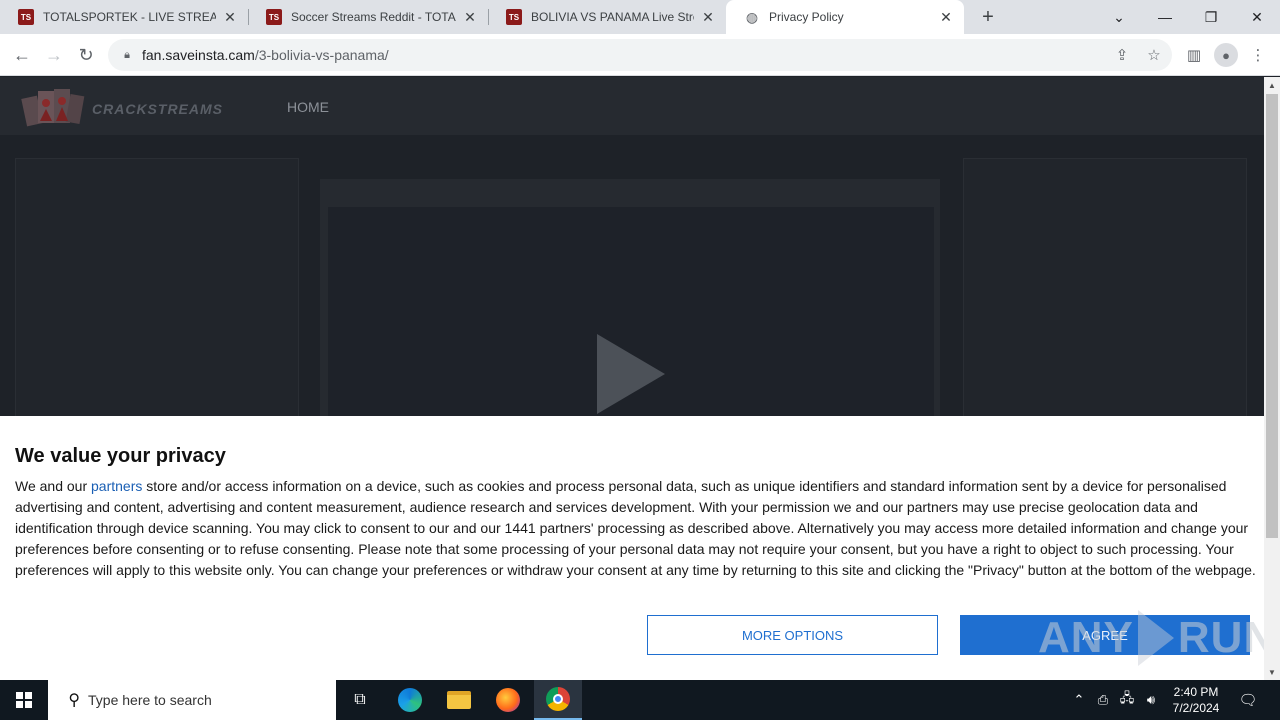 The width and height of the screenshot is (1280, 720). What do you see at coordinates (1226, 55) in the screenshot?
I see `profile-avatar-icon: ●` at bounding box center [1226, 55].